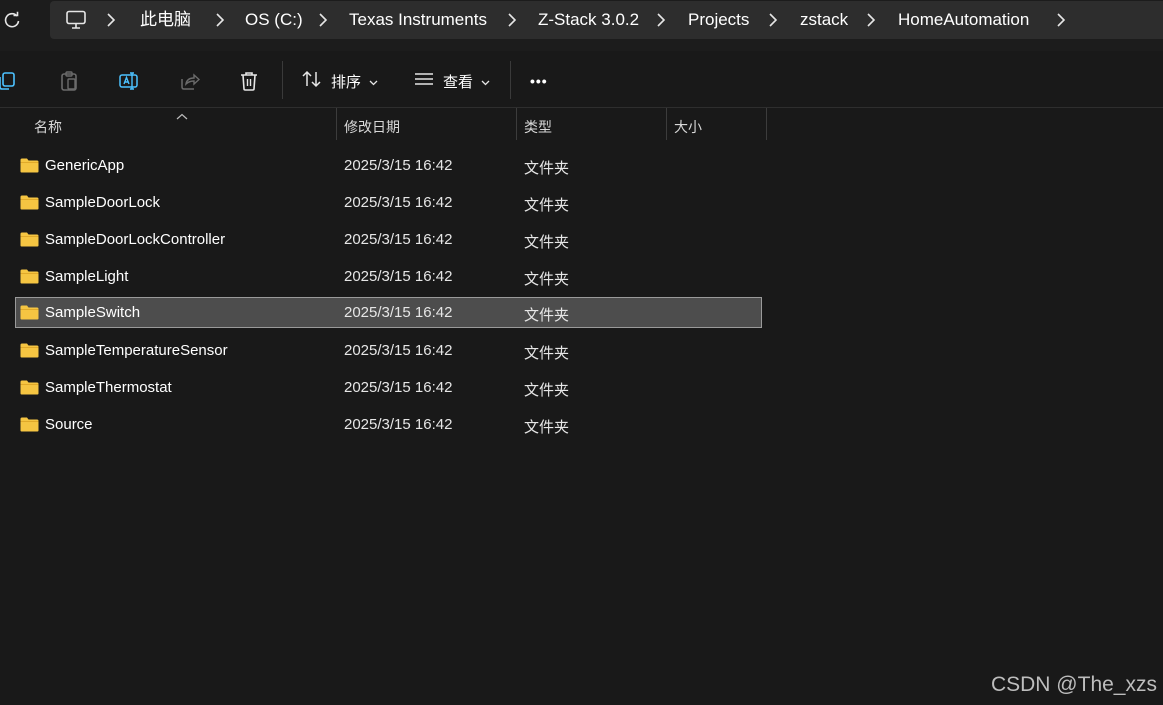  I want to click on sort-button: 排序, so click(339, 81).